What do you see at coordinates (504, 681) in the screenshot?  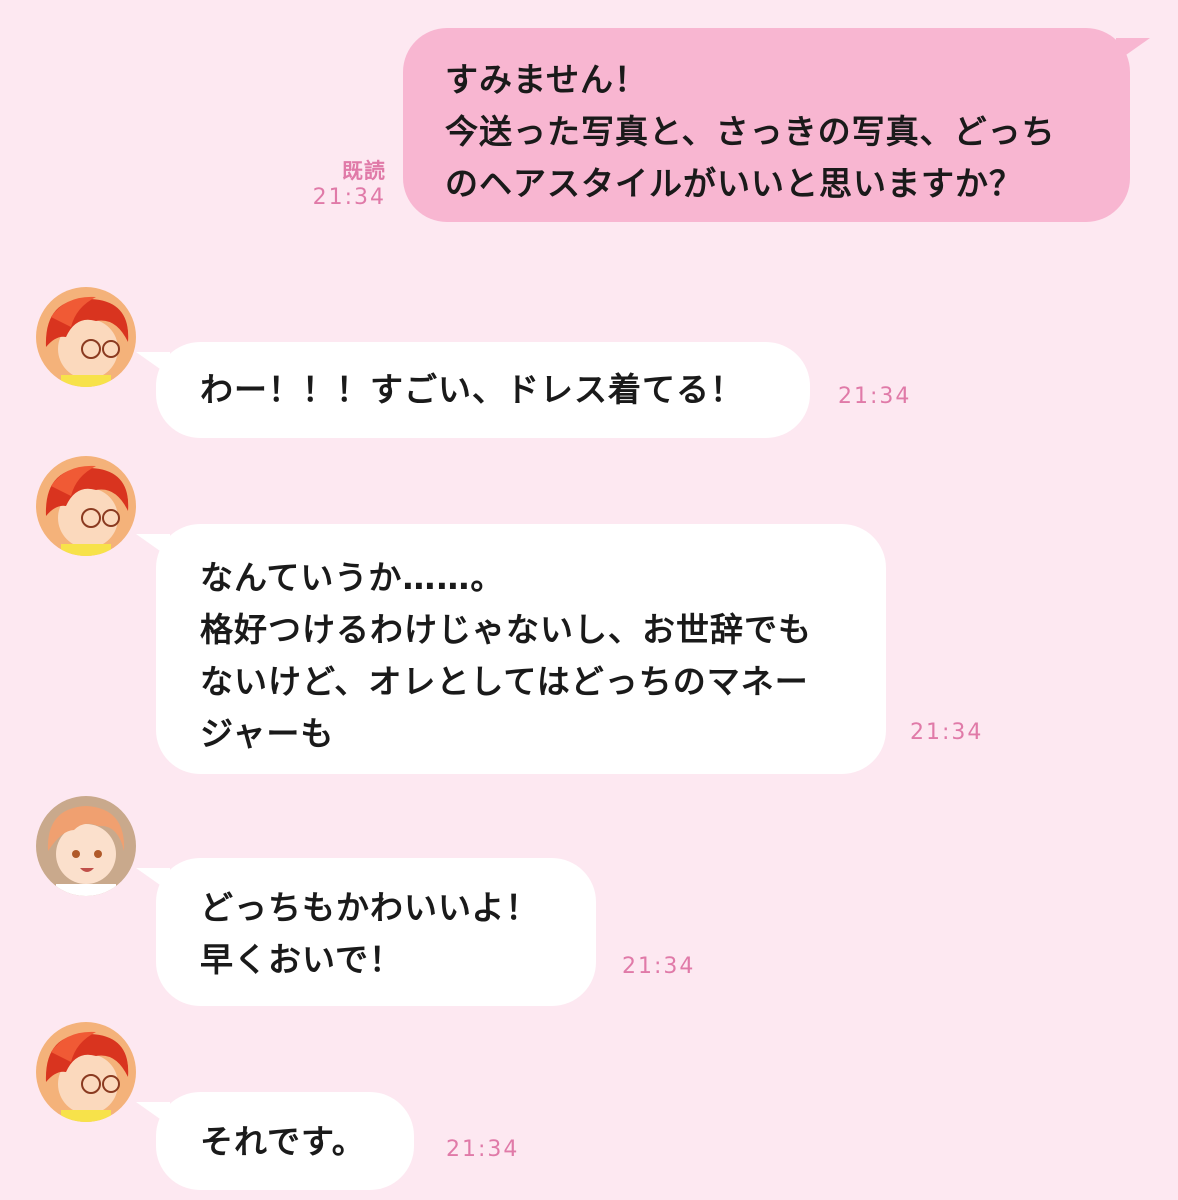 I see `message-text-line: ないけど、オレとしてはどっちのマネー` at bounding box center [504, 681].